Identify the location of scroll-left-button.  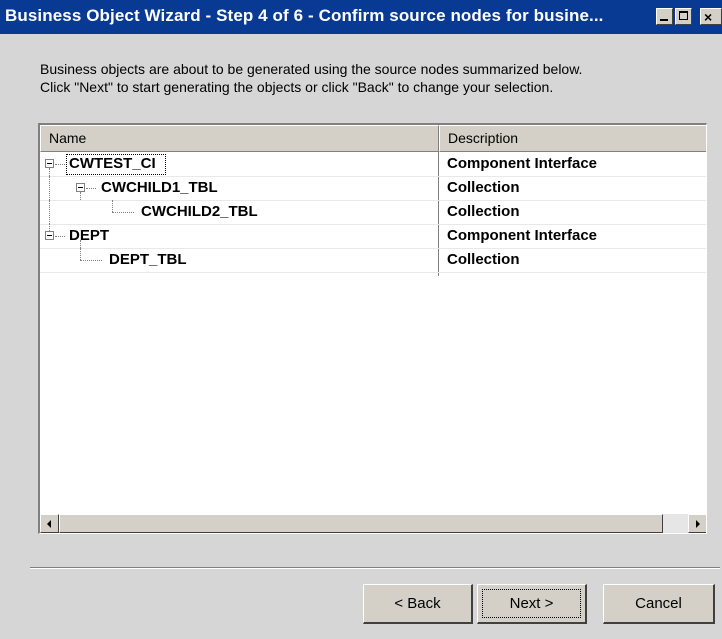
(49, 523).